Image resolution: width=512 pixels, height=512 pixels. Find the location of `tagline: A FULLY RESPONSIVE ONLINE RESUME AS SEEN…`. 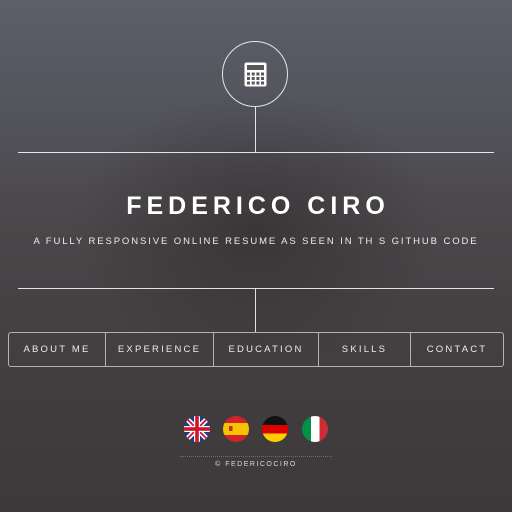

tagline: A FULLY RESPONSIVE ONLINE RESUME AS SEEN… is located at coordinates (256, 241).